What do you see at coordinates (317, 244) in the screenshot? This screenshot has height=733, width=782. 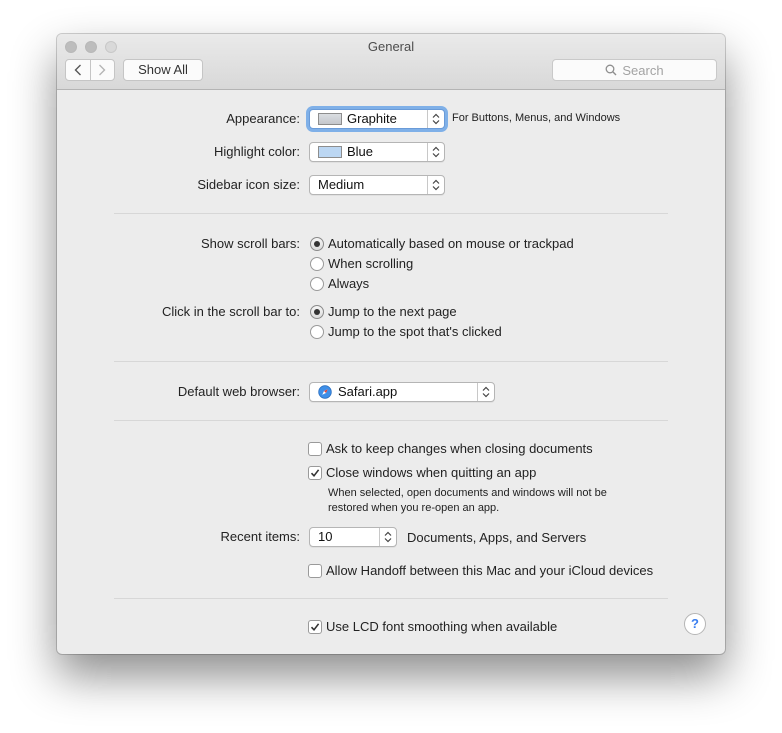 I see `scroll-bars-automatic-radio` at bounding box center [317, 244].